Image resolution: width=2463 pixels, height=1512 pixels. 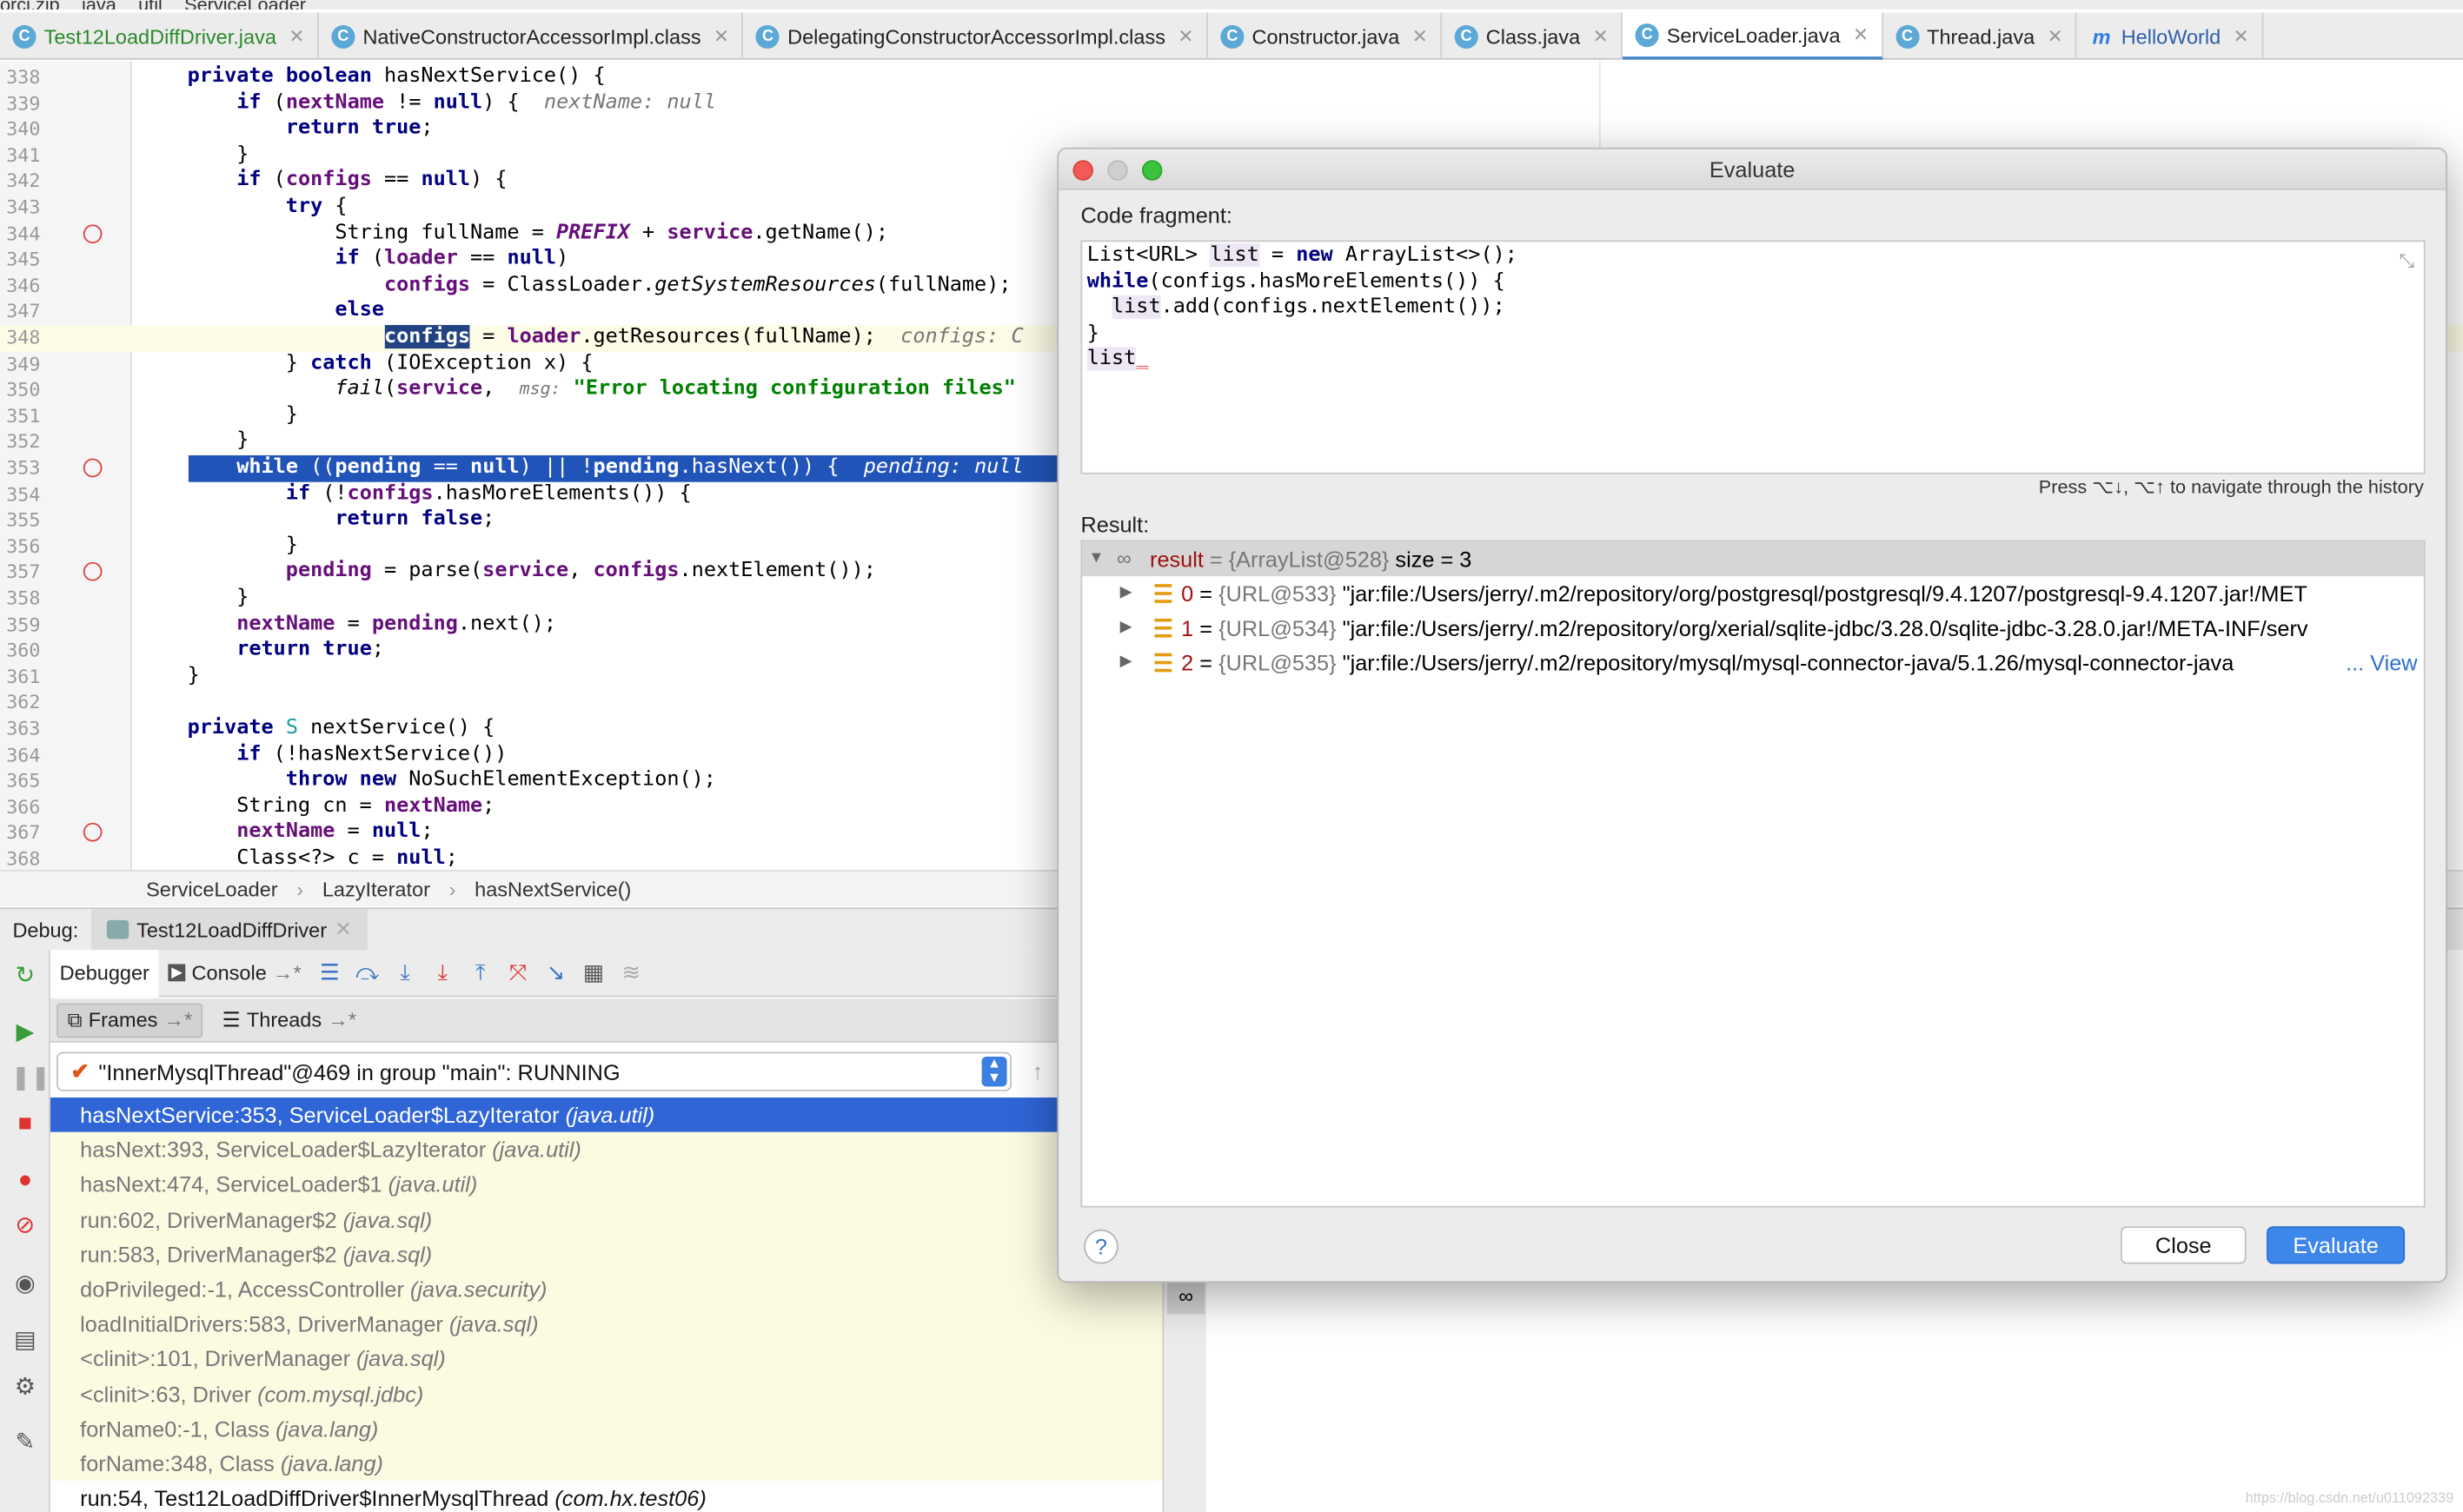 What do you see at coordinates (1117, 170) in the screenshot?
I see `minimize-window-button` at bounding box center [1117, 170].